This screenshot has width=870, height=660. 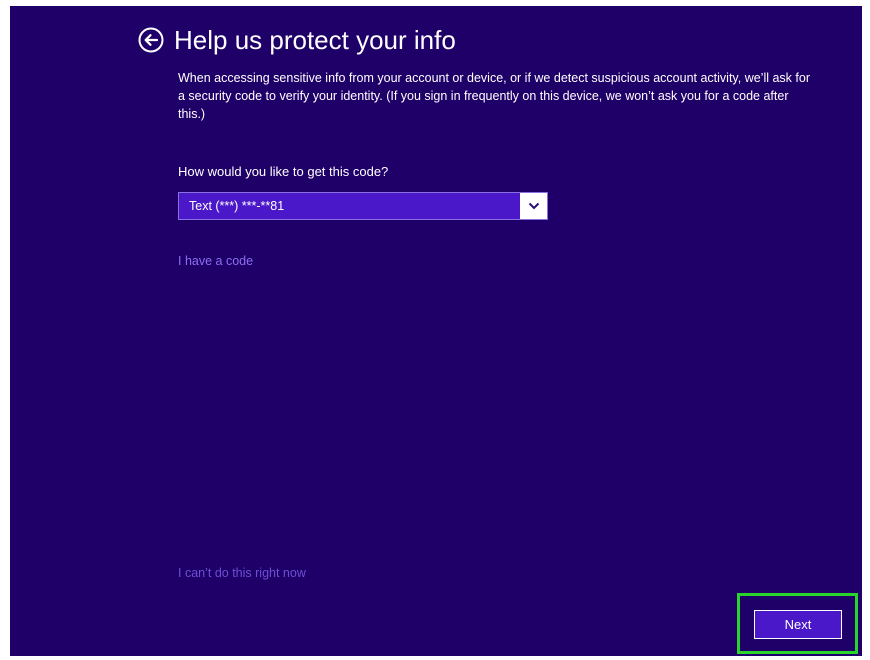 I want to click on back-button, so click(x=151, y=40).